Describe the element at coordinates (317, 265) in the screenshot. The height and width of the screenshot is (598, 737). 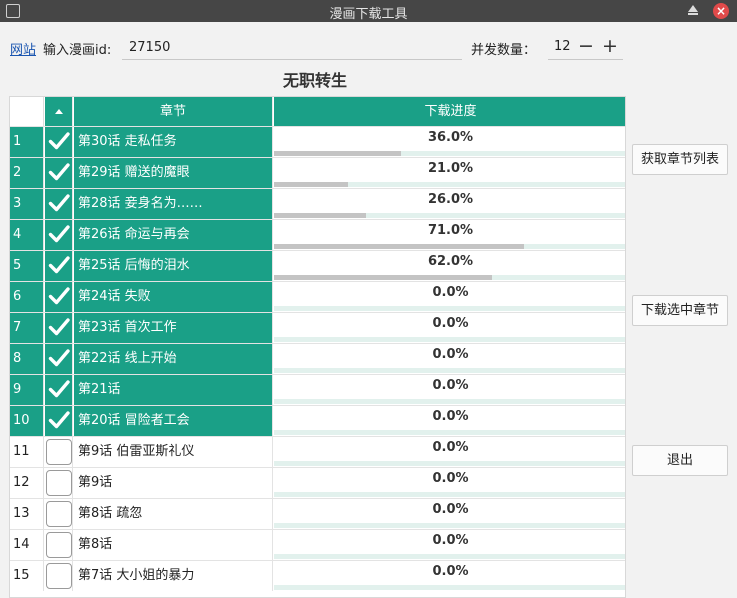
I see `table-row: 5 第25话 后悔的泪水 62.0%` at that location.